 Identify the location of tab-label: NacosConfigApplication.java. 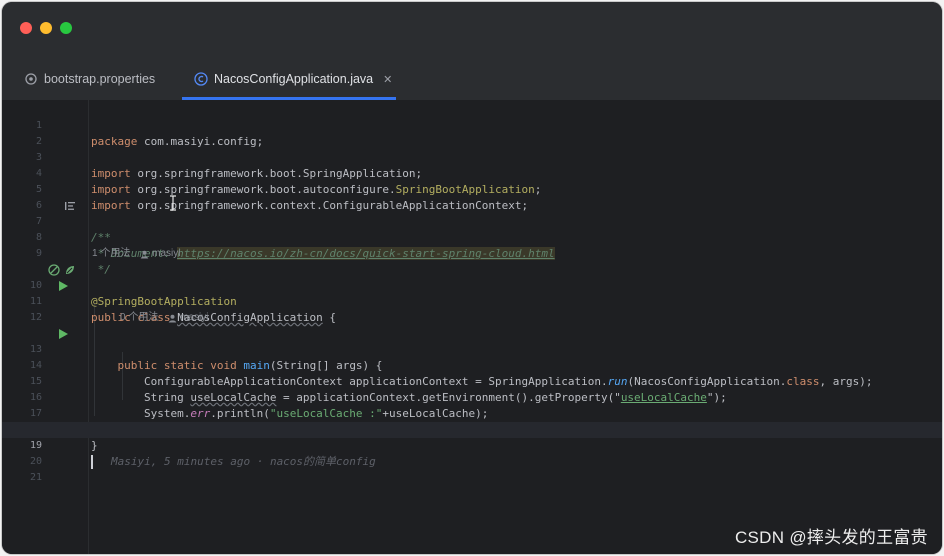
(294, 79).